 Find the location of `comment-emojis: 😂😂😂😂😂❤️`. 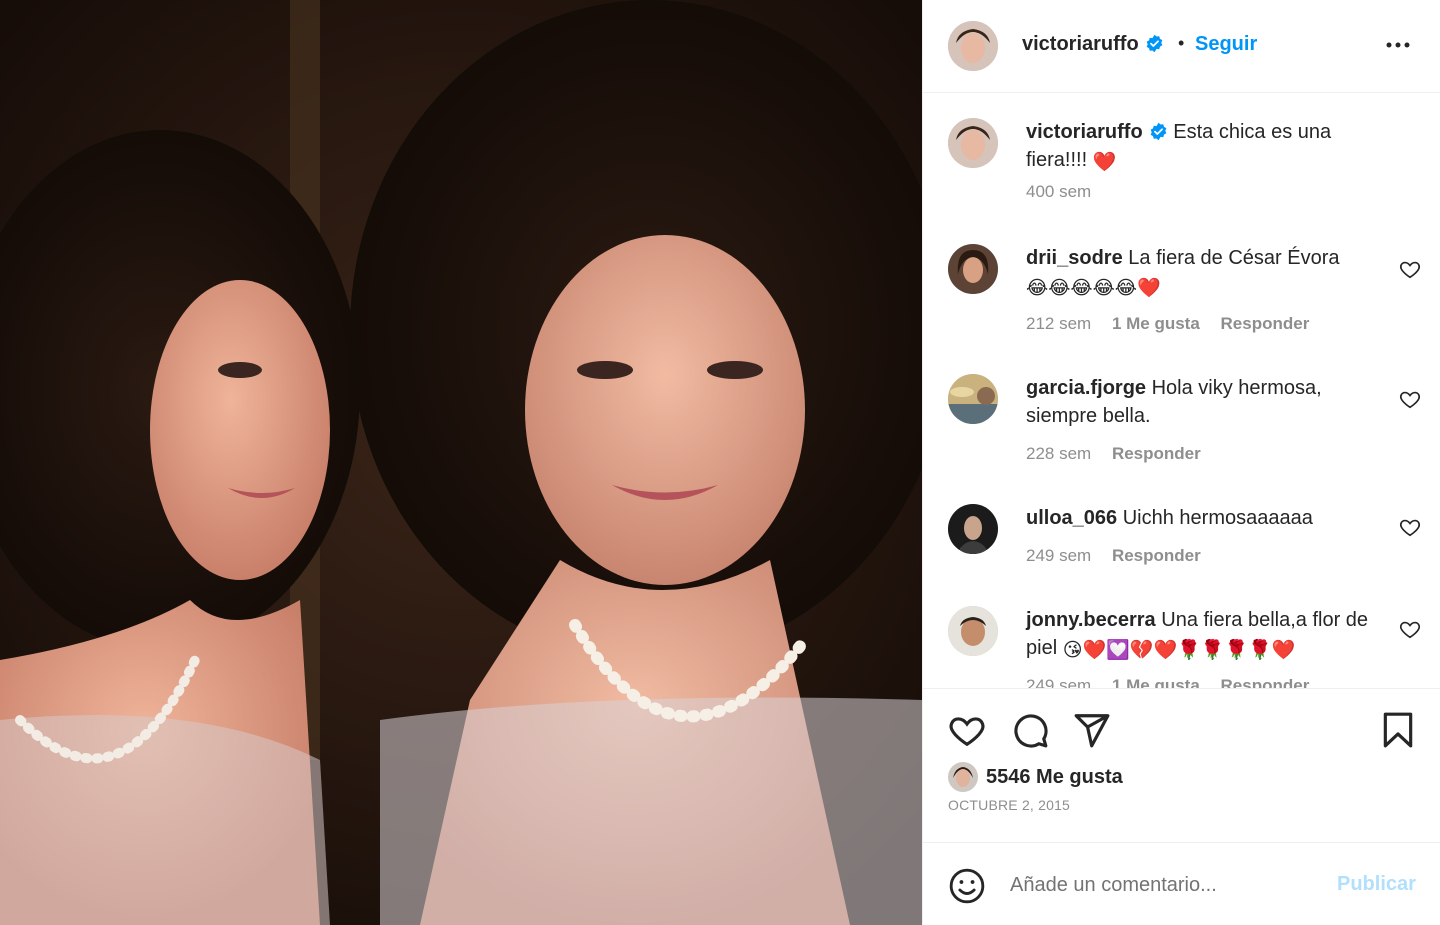

comment-emojis: 😂😂😂😂😂❤️ is located at coordinates (1093, 288).